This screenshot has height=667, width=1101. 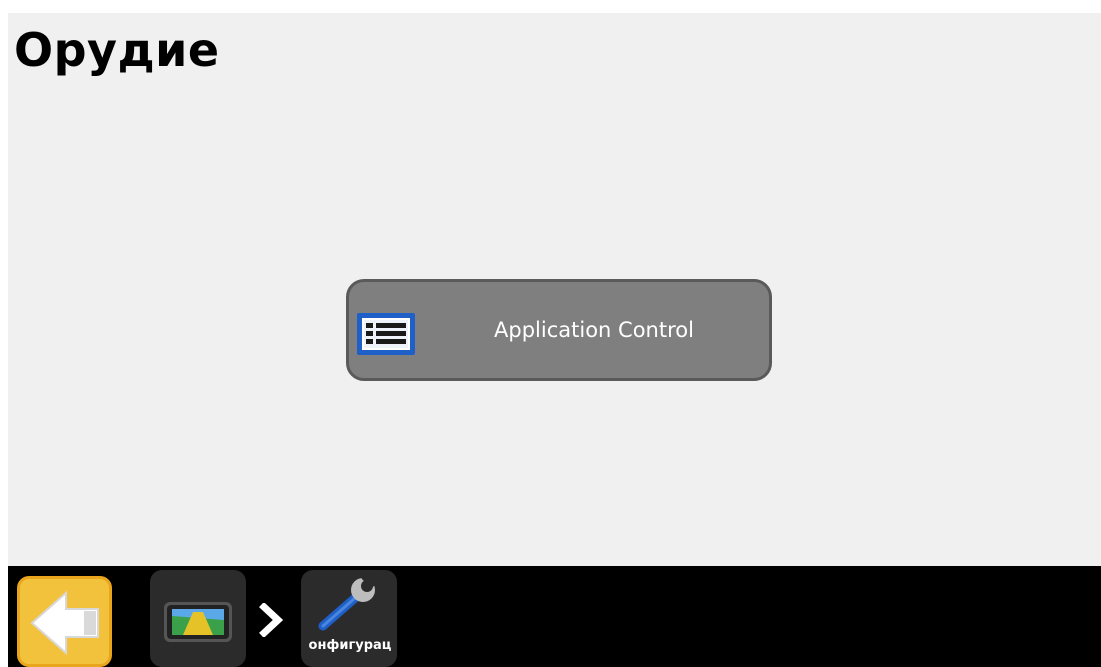 What do you see at coordinates (386, 334) in the screenshot?
I see `list-icon` at bounding box center [386, 334].